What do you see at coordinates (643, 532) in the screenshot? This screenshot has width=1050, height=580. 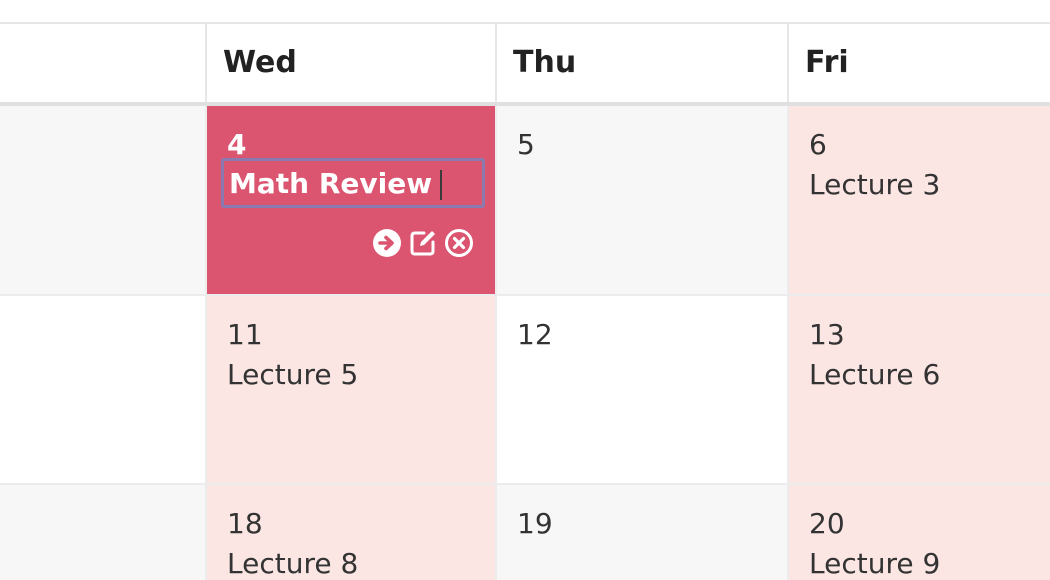 I see `calendar-cell: 19` at bounding box center [643, 532].